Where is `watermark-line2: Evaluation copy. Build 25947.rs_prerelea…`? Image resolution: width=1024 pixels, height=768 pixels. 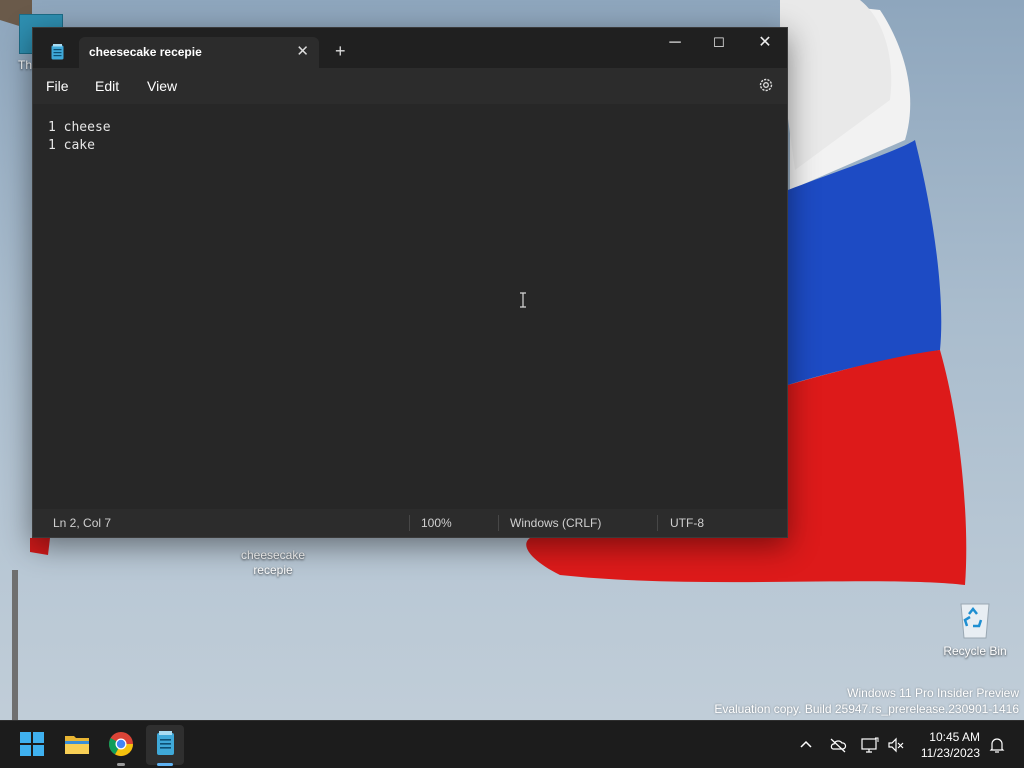 watermark-line2: Evaluation copy. Build 25947.rs_prerelea… is located at coordinates (866, 709).